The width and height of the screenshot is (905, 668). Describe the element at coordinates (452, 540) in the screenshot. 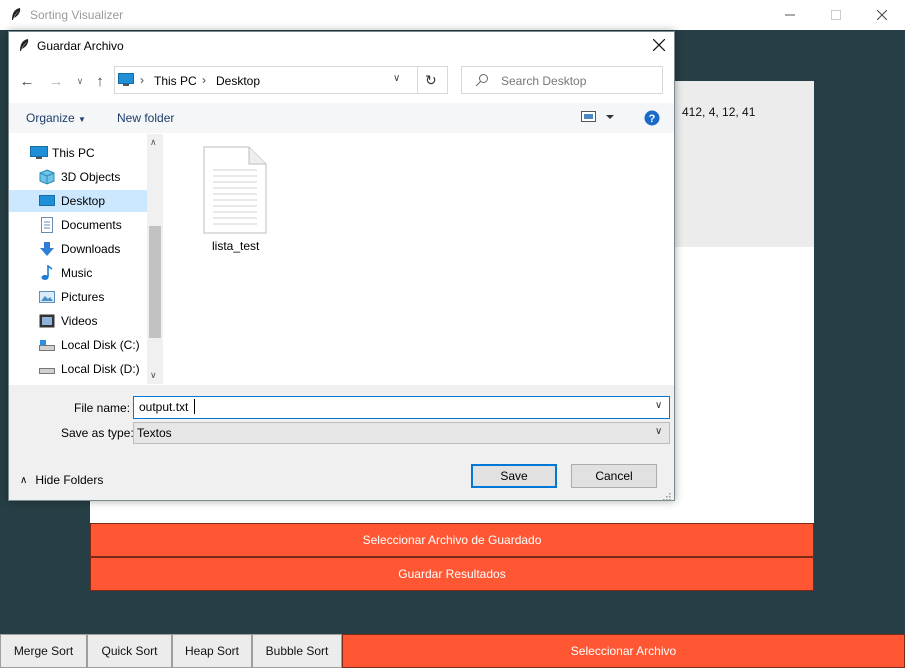

I see `select-save-file-button: Seleccionar Archivo de Guardado` at that location.